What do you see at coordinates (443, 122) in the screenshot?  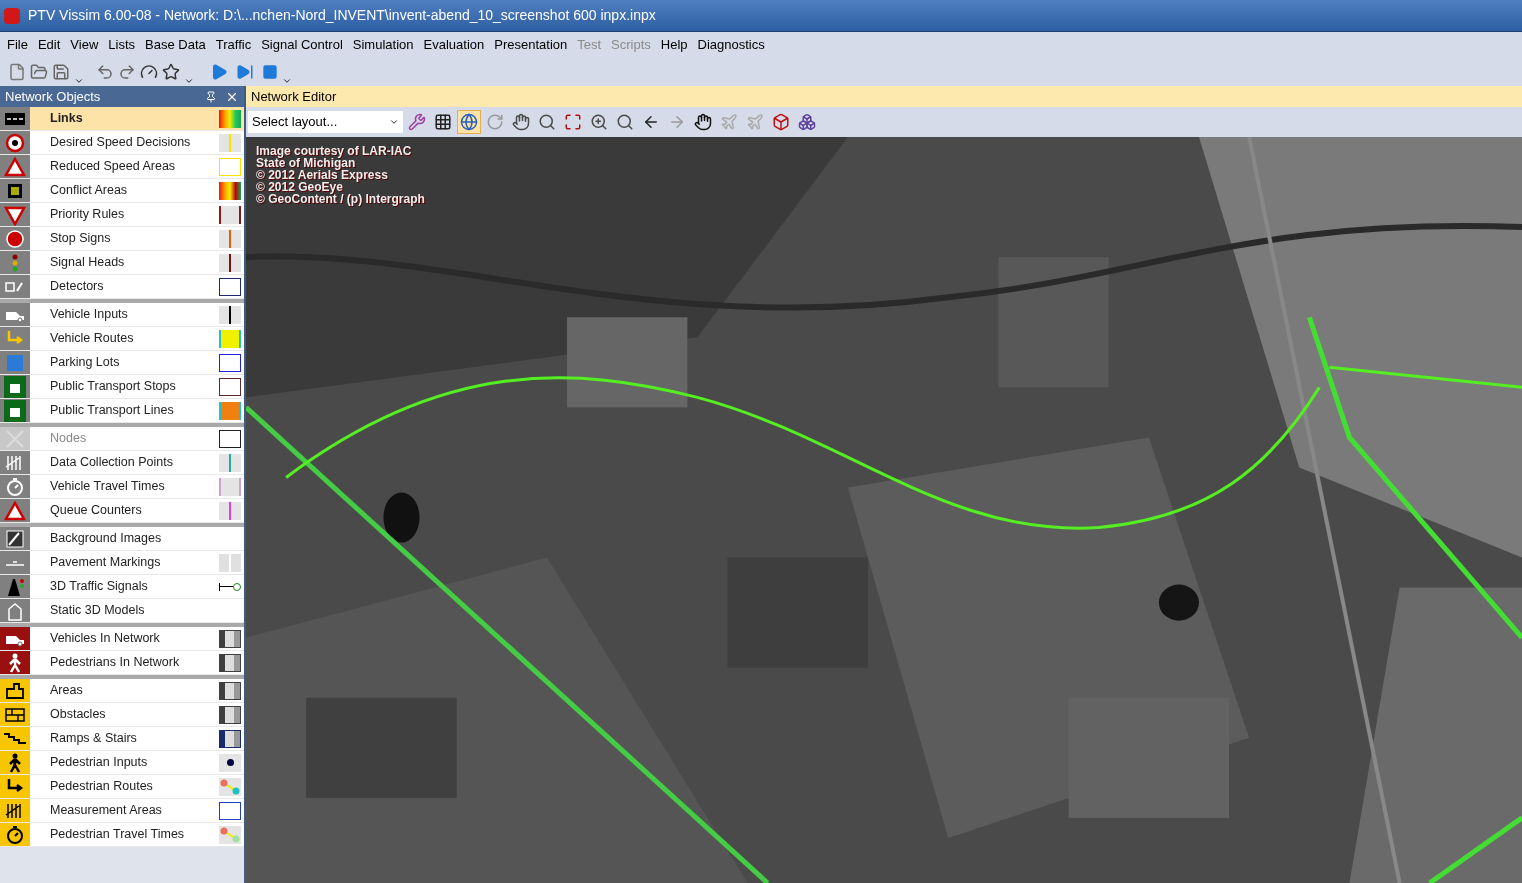 I see `grid-icon` at bounding box center [443, 122].